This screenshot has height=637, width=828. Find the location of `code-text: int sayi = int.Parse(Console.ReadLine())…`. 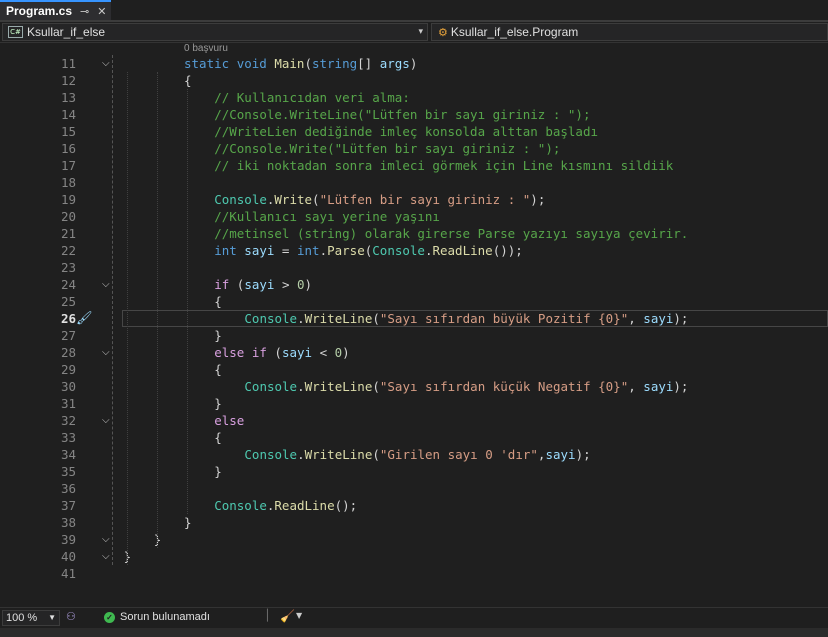

code-text: int sayi = int.Parse(Console.ReadLine())… is located at coordinates (368, 250).